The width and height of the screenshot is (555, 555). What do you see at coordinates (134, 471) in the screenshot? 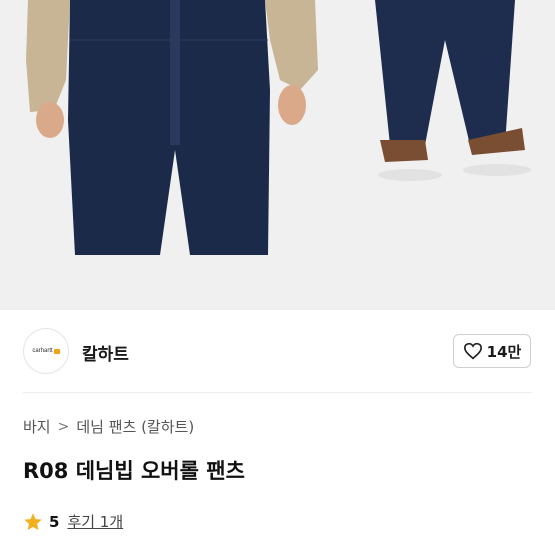
I see `product-title: R08 데님빕 오버롤 팬츠` at bounding box center [134, 471].